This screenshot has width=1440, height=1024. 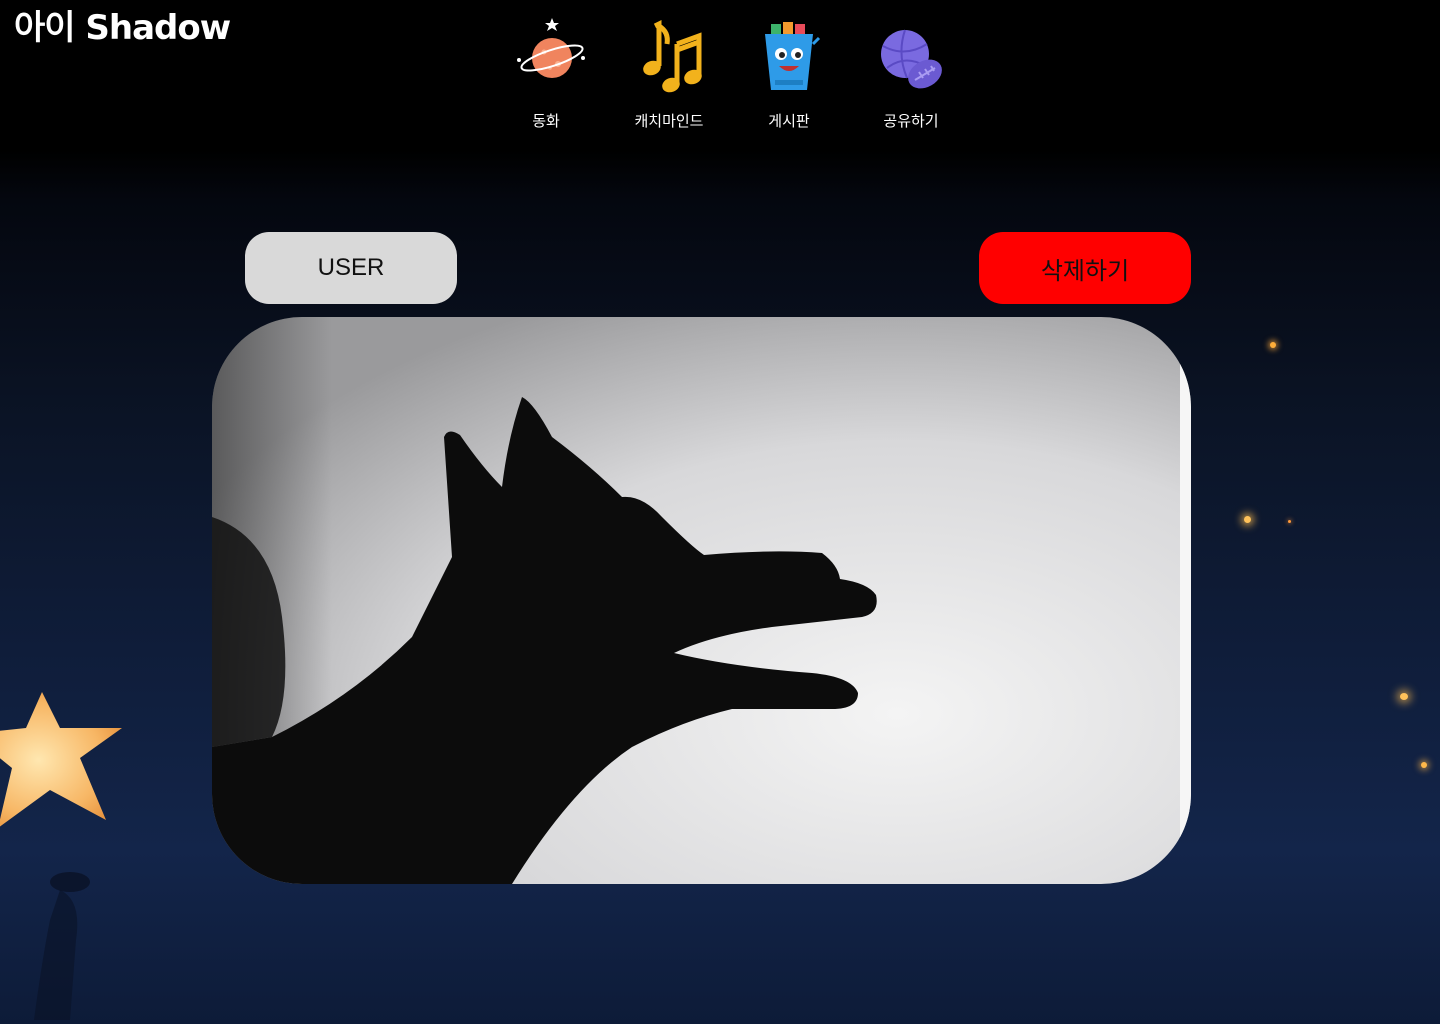 I want to click on music-notes-icon, so click(x=672, y=56).